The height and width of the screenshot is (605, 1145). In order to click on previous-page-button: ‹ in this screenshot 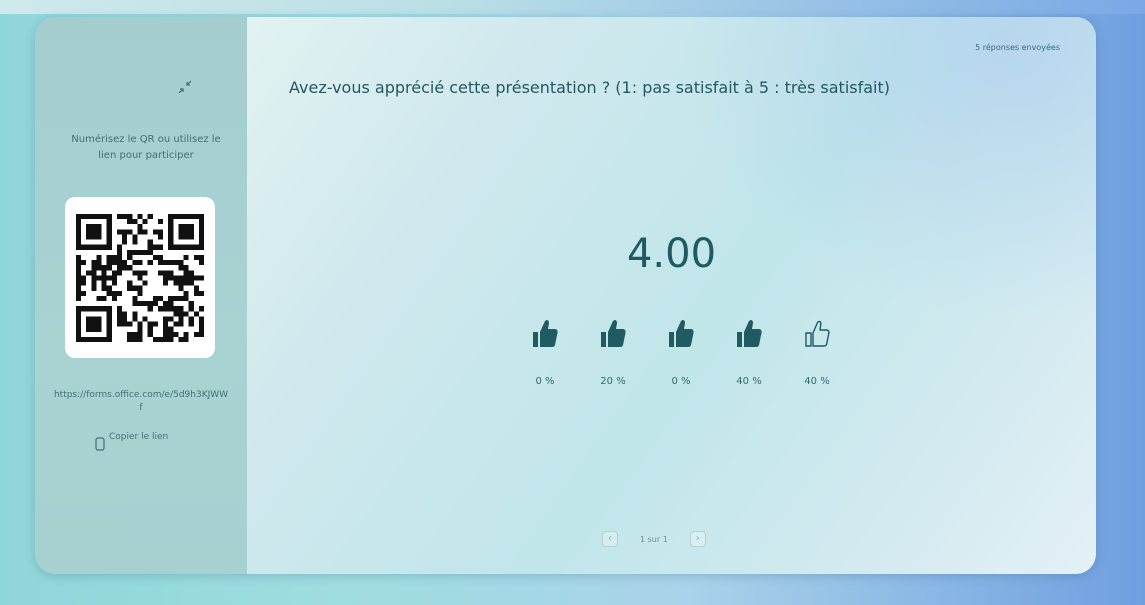, I will do `click(610, 539)`.